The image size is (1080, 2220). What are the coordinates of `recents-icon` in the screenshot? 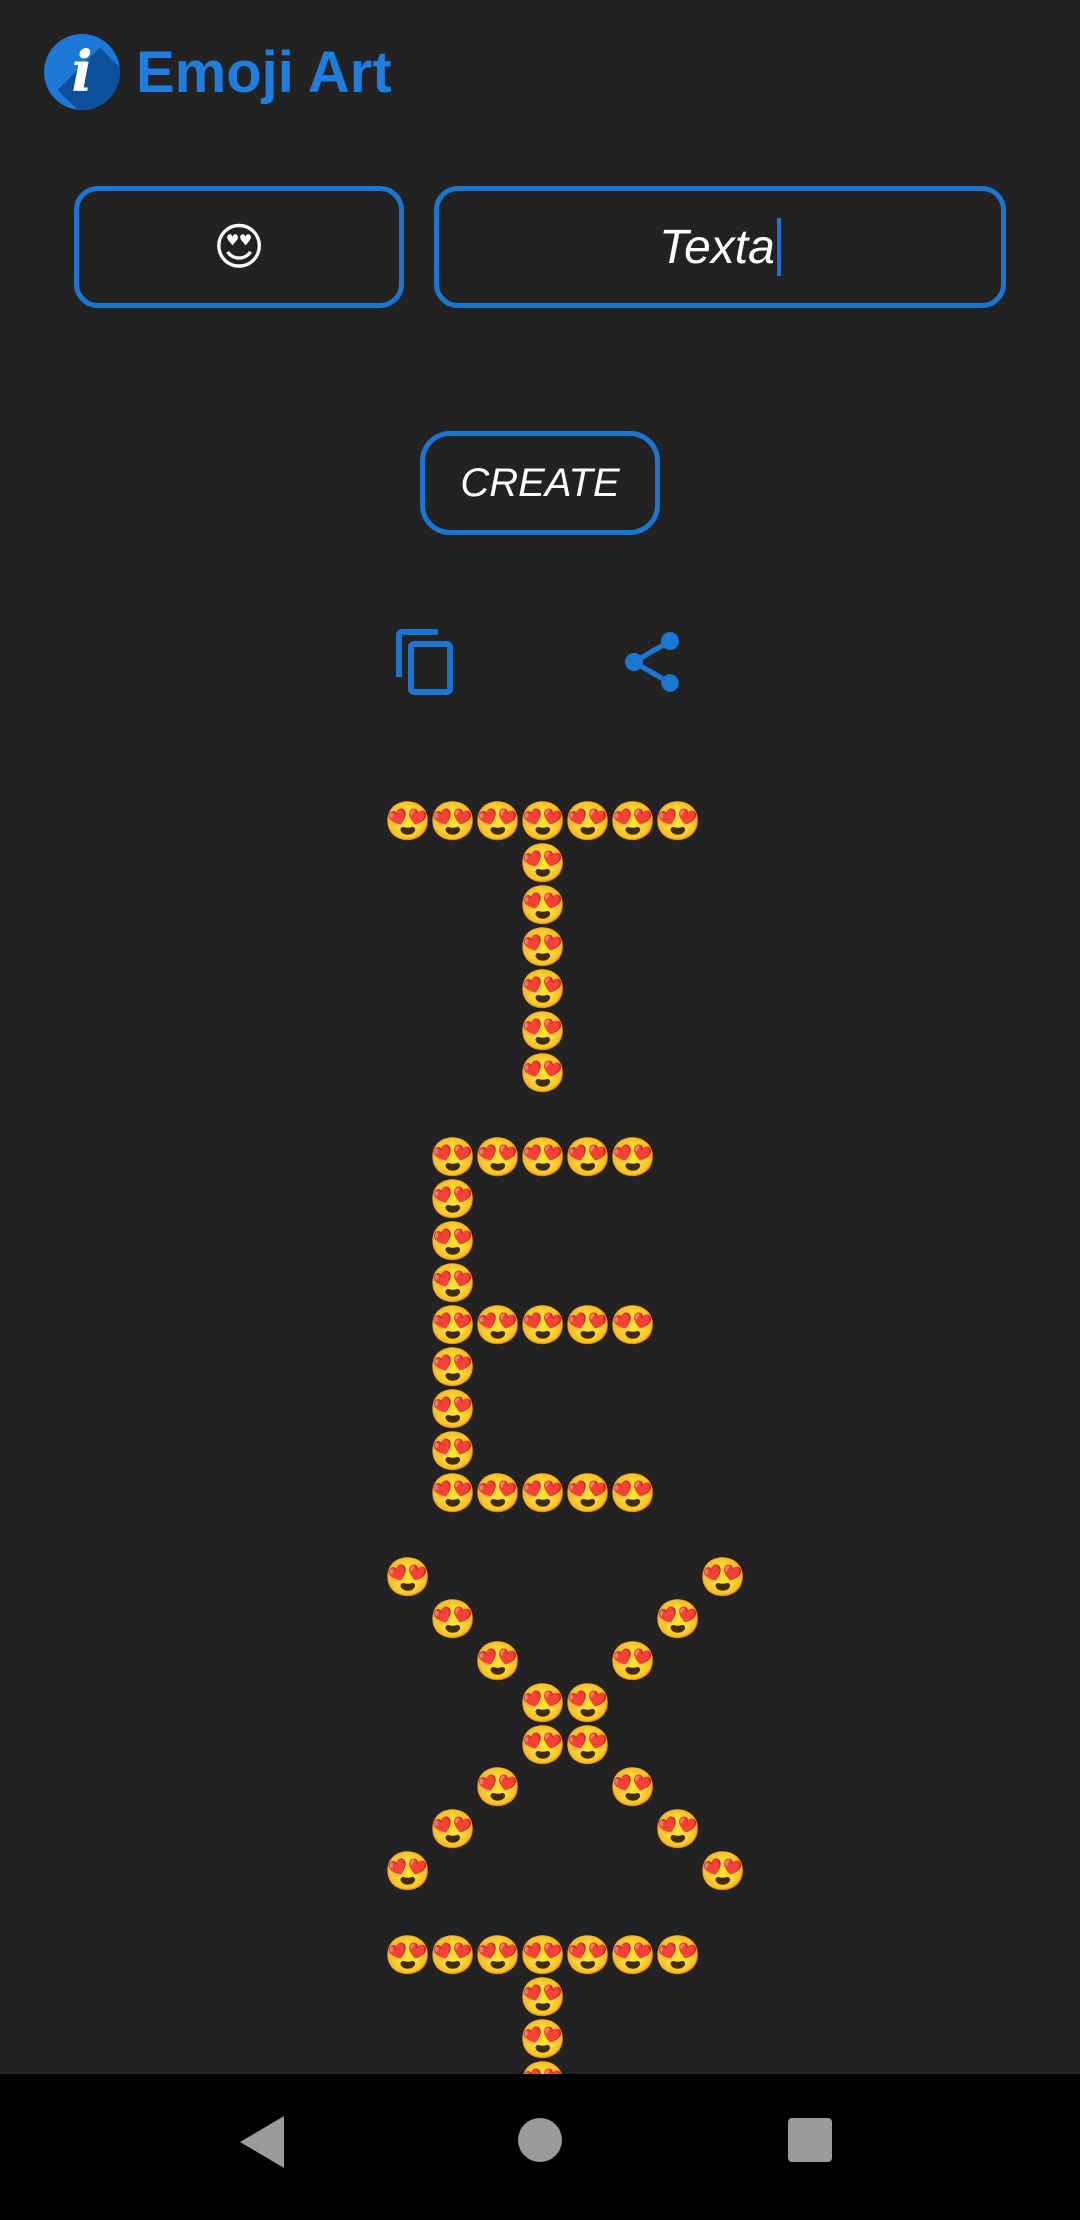 It's located at (810, 2140).